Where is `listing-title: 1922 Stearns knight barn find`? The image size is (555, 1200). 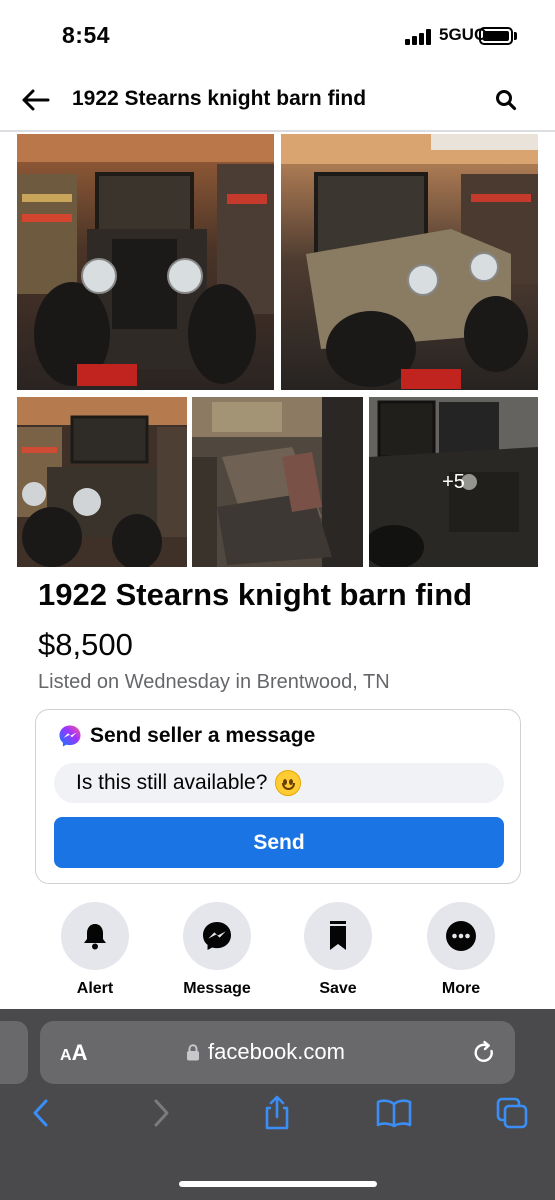 listing-title: 1922 Stearns knight barn find is located at coordinates (255, 594).